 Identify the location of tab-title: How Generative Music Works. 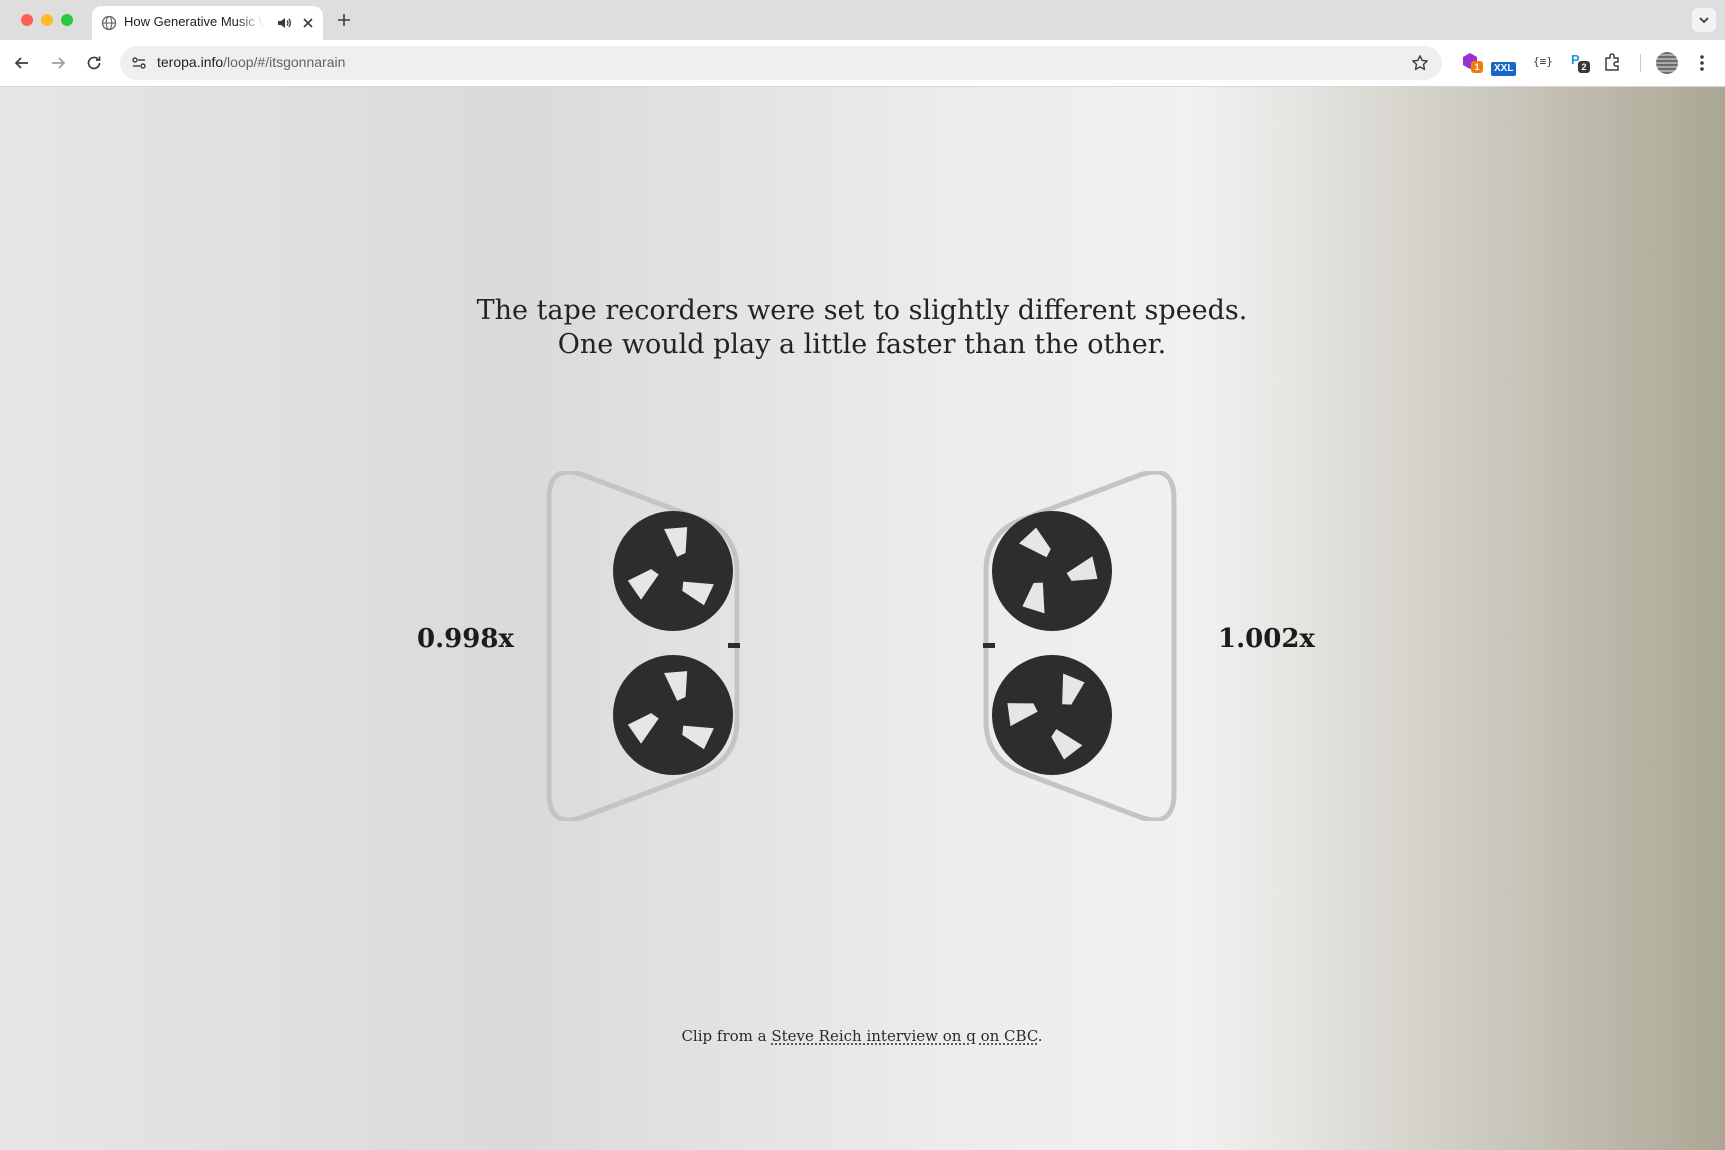
(194, 21).